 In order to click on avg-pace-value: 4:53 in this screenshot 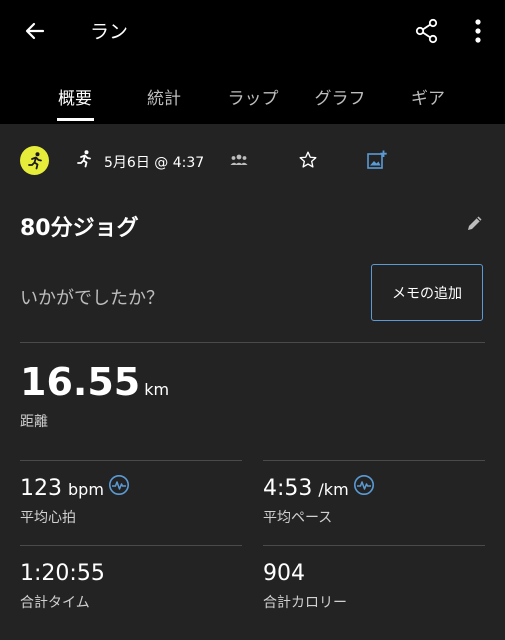, I will do `click(288, 488)`.